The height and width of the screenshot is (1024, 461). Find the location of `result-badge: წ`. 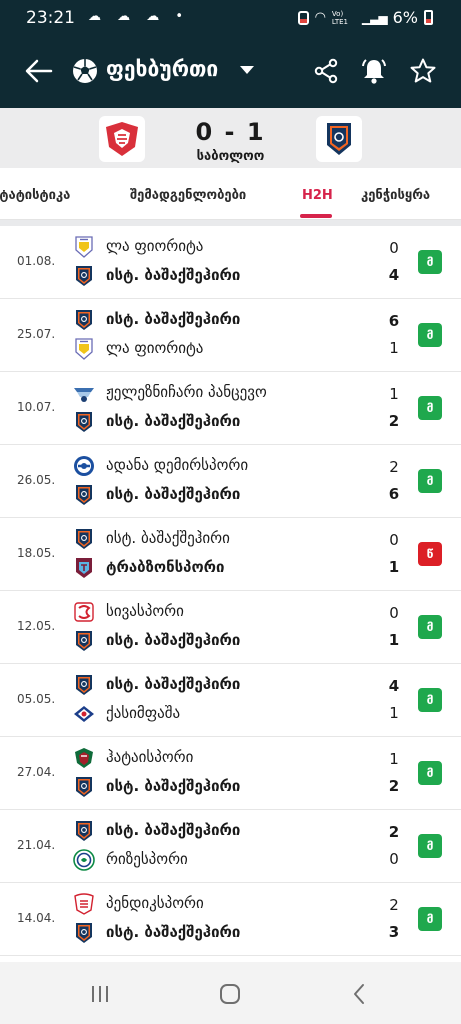

result-badge: წ is located at coordinates (430, 554).